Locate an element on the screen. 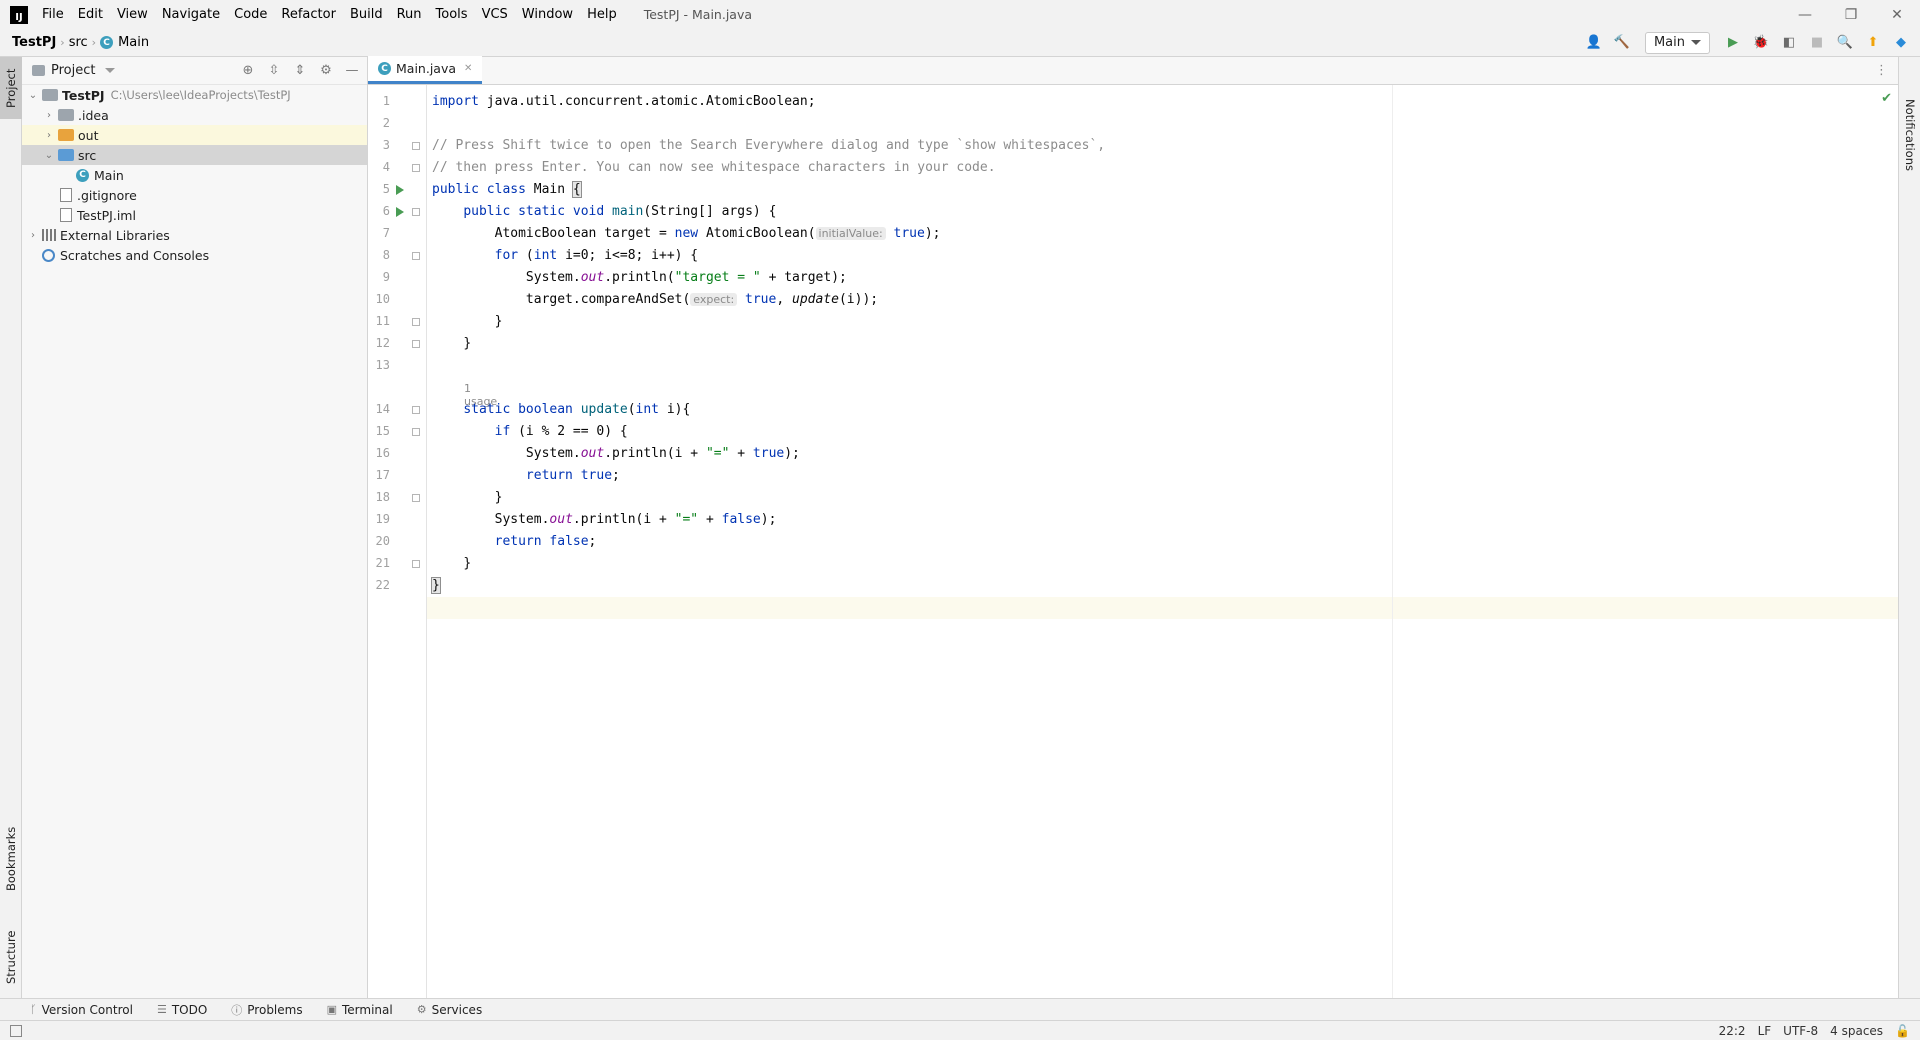 The height and width of the screenshot is (1040, 1920). minimize-icon: — is located at coordinates (1805, 14).